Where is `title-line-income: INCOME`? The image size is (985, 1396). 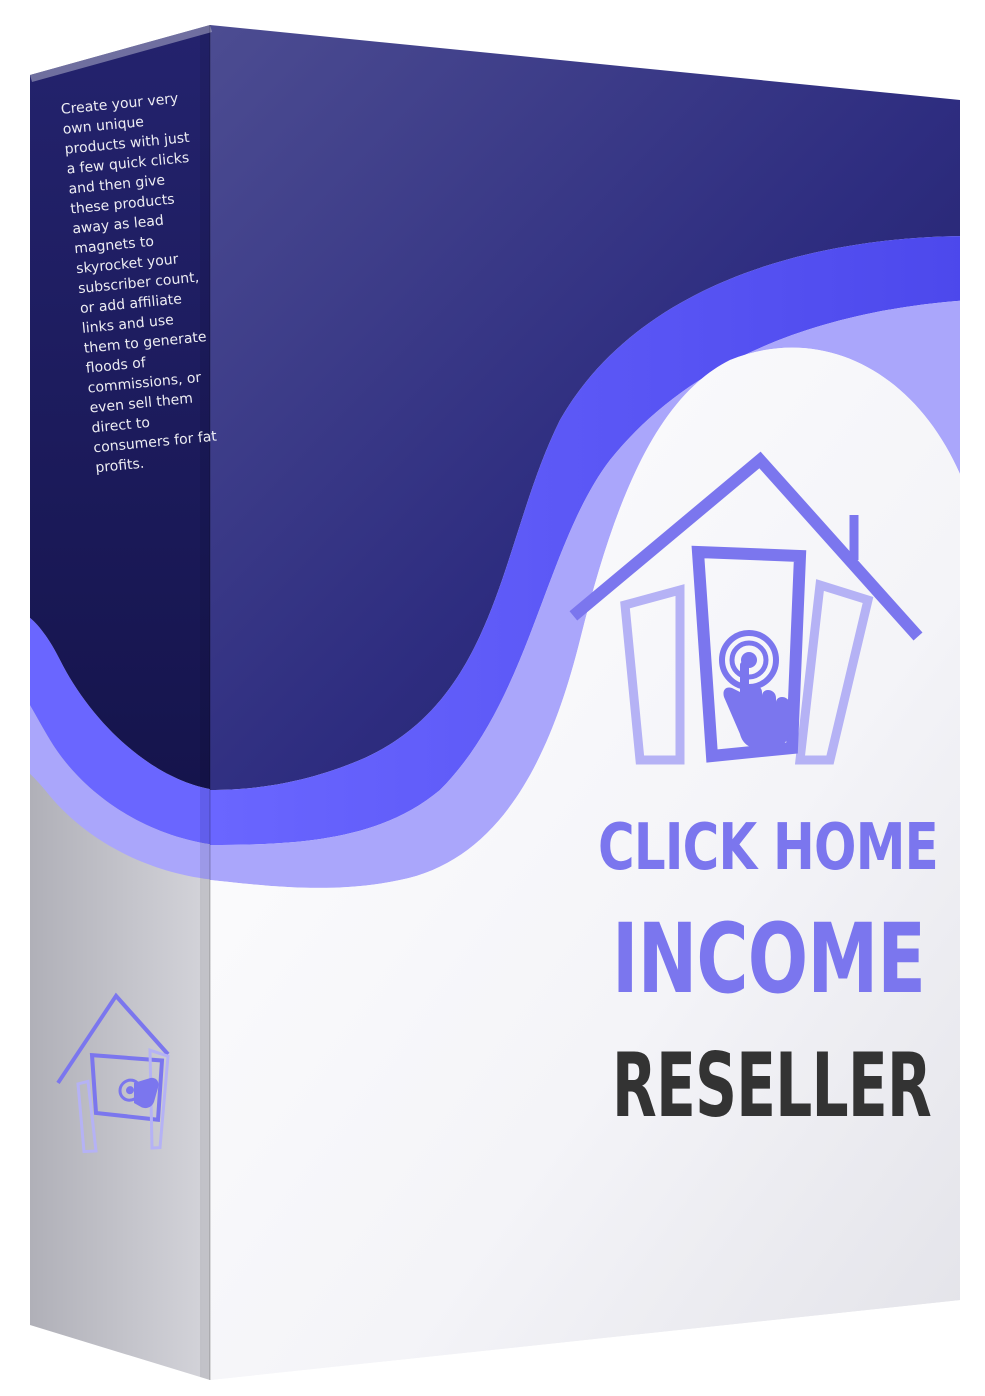 title-line-income: INCOME is located at coordinates (769, 959).